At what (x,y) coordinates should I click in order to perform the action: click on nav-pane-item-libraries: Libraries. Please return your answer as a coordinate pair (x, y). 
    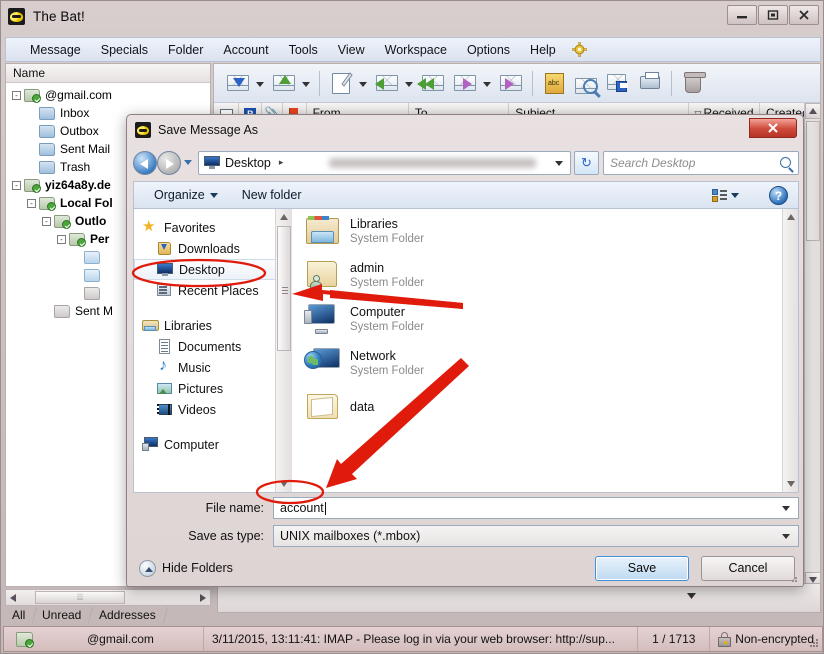
    Looking at the image, I should click on (212, 325).